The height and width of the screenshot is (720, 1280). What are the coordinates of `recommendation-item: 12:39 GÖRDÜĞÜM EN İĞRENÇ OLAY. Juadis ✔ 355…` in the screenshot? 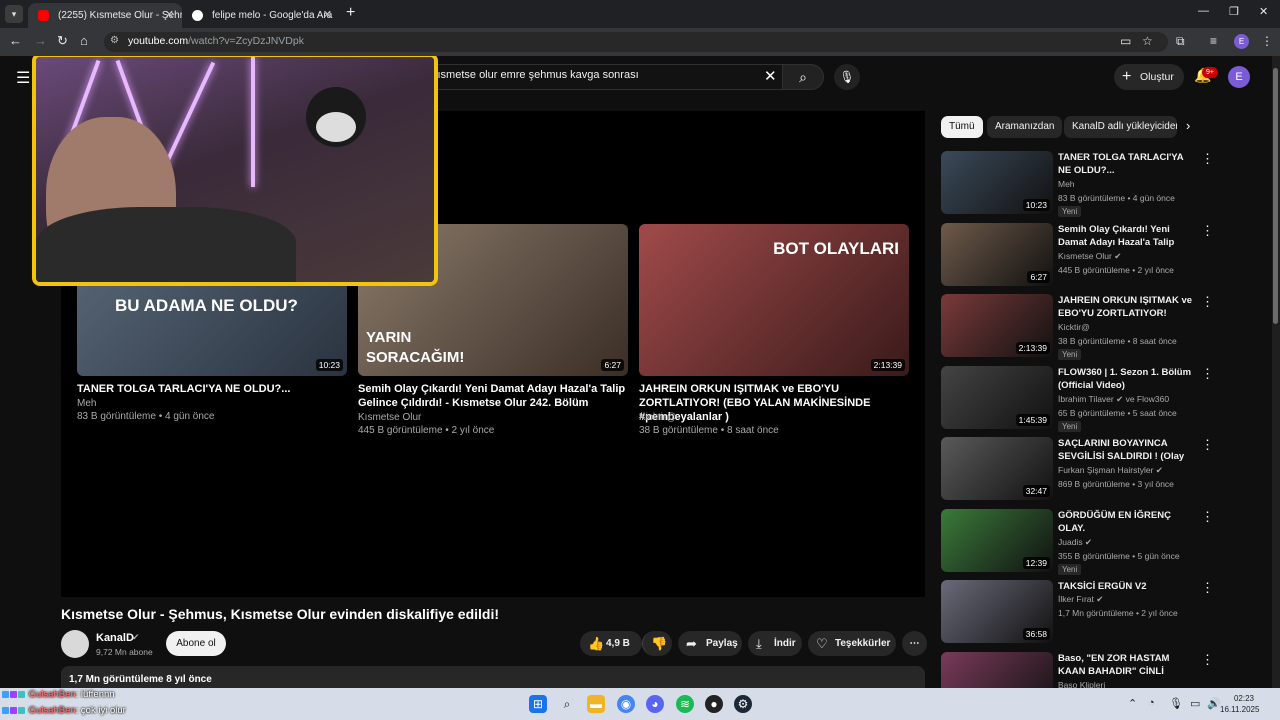 It's located at (1106, 541).